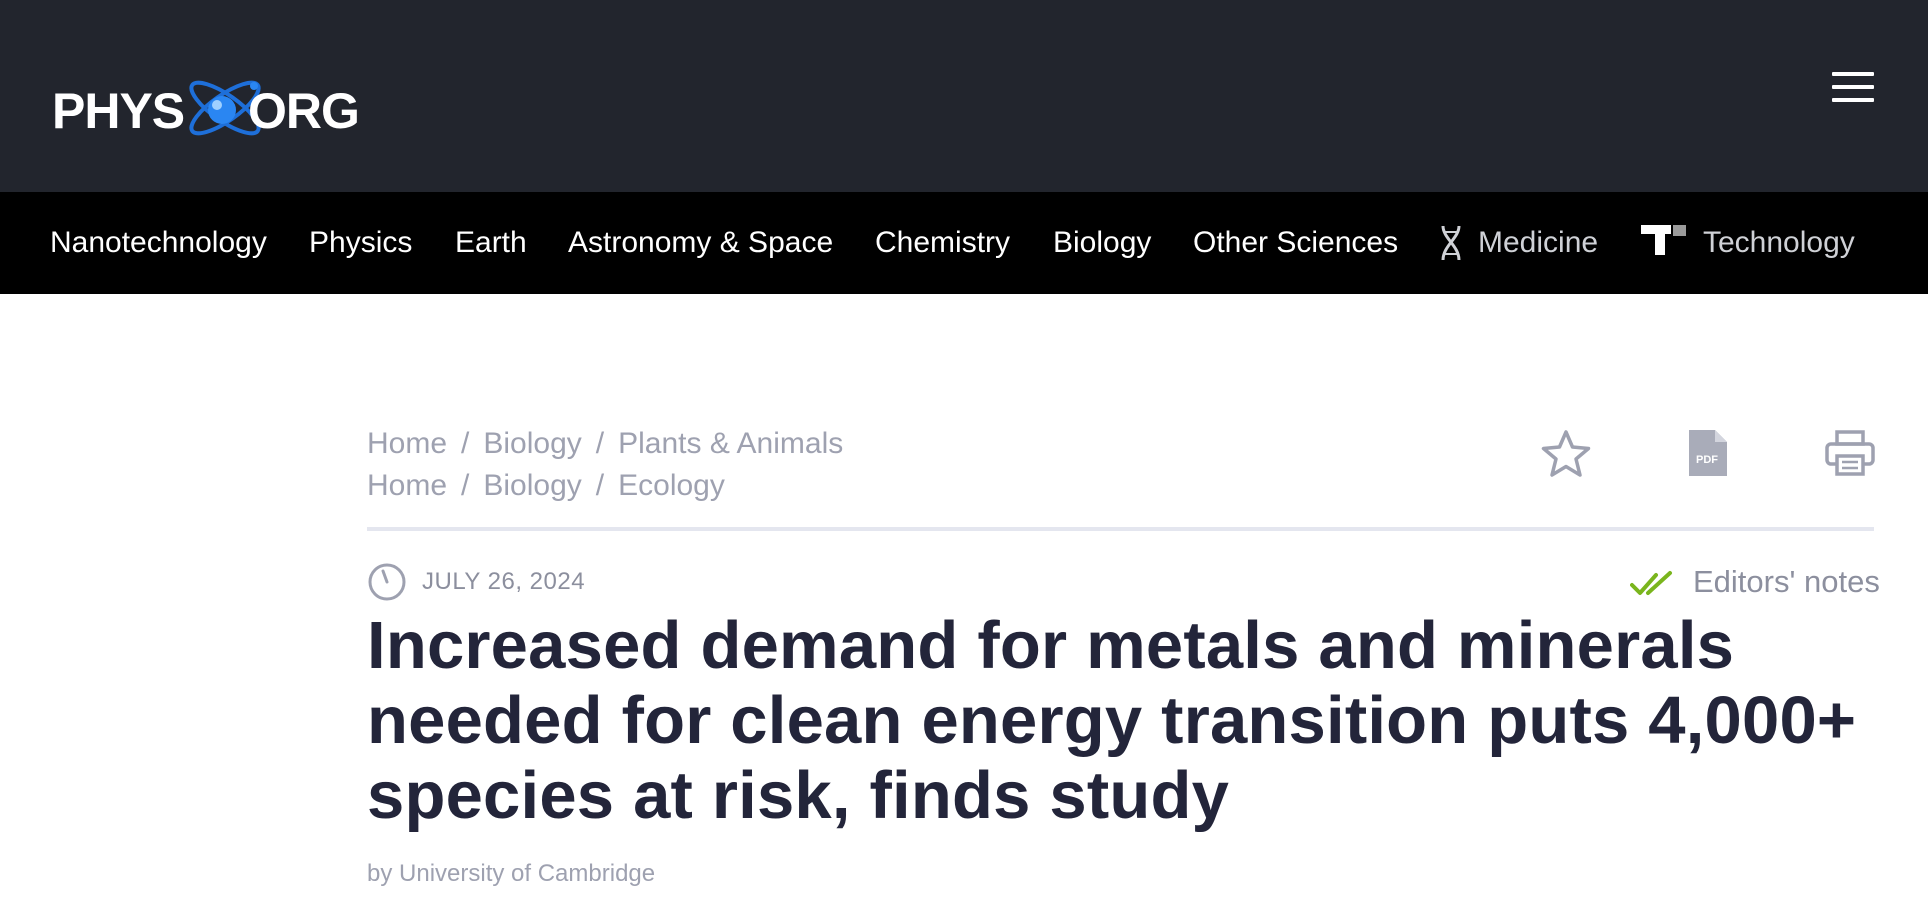 This screenshot has width=1928, height=924. I want to click on nav-item-other-sciences: Other Sciences, so click(1295, 243).